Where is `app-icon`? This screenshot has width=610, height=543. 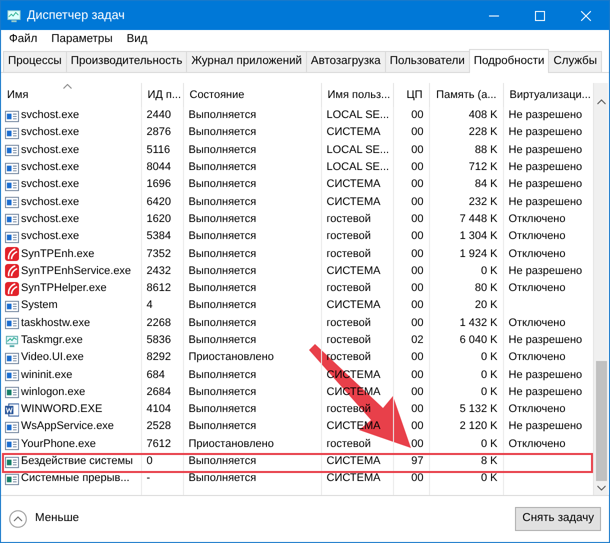
app-icon is located at coordinates (14, 15).